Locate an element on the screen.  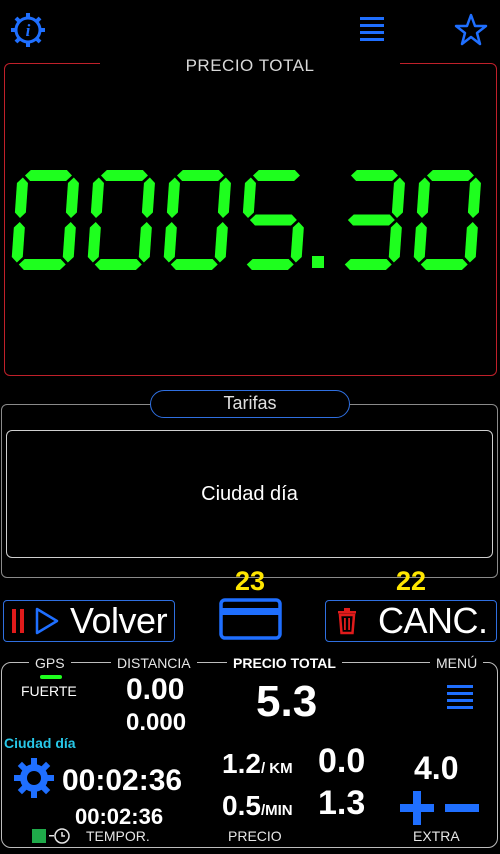
cancel-label: CANC. is located at coordinates (433, 620).